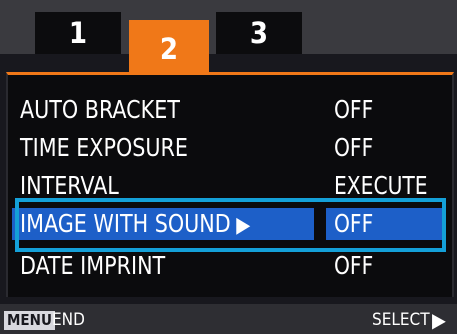 The width and height of the screenshot is (457, 334). Describe the element at coordinates (93, 265) in the screenshot. I see `menu-item-label: DATE IMPRINT` at that location.